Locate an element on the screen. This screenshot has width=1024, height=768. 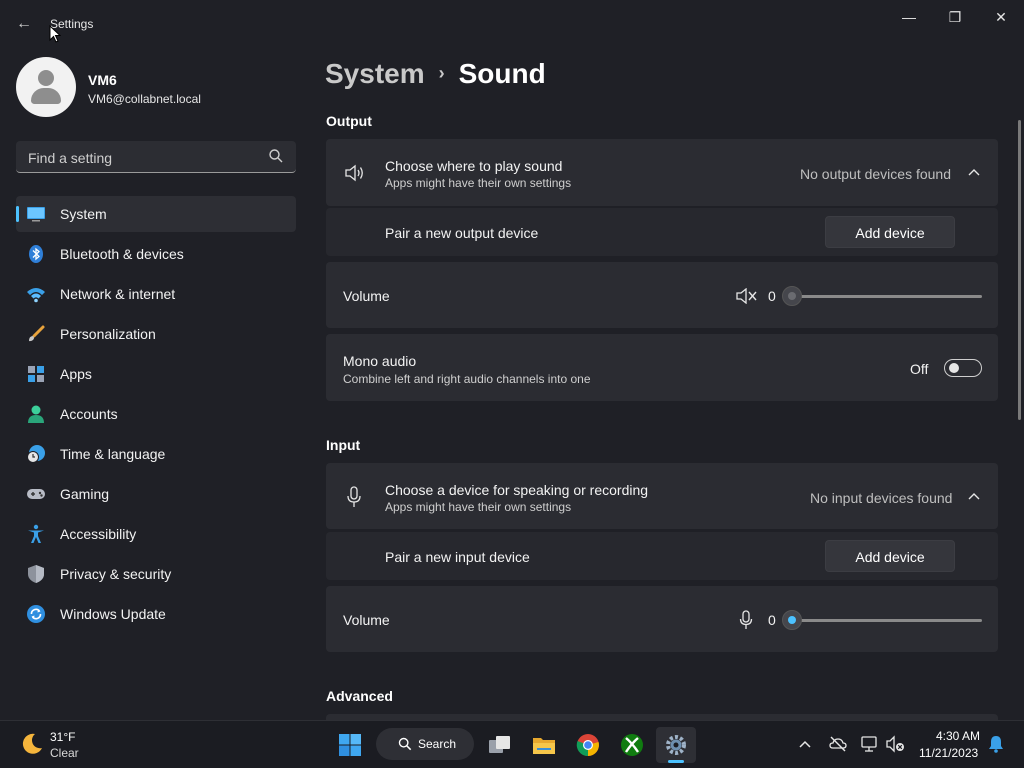
sidebar-item-time-language: Time & language is located at coordinates (156, 454).